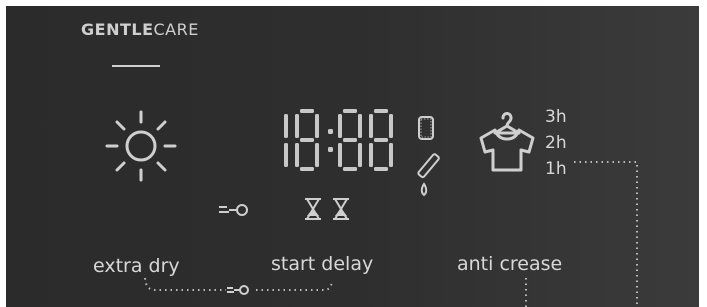 The height and width of the screenshot is (307, 707). I want to click on anti-crease-button: anti crease, so click(509, 264).